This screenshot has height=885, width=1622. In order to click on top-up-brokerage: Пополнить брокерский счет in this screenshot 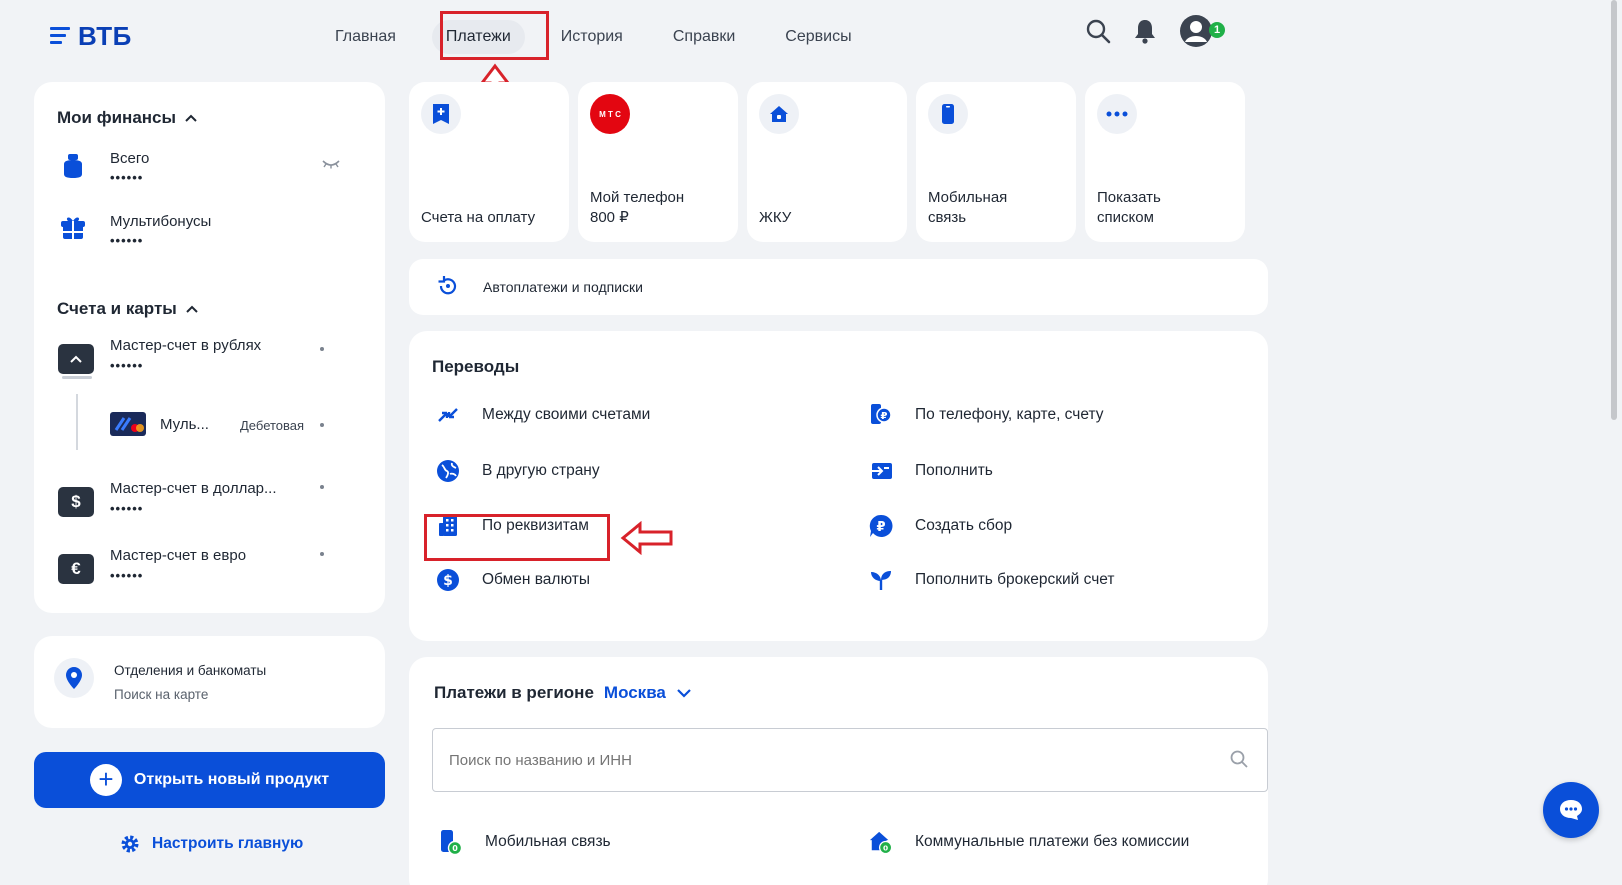, I will do `click(992, 580)`.